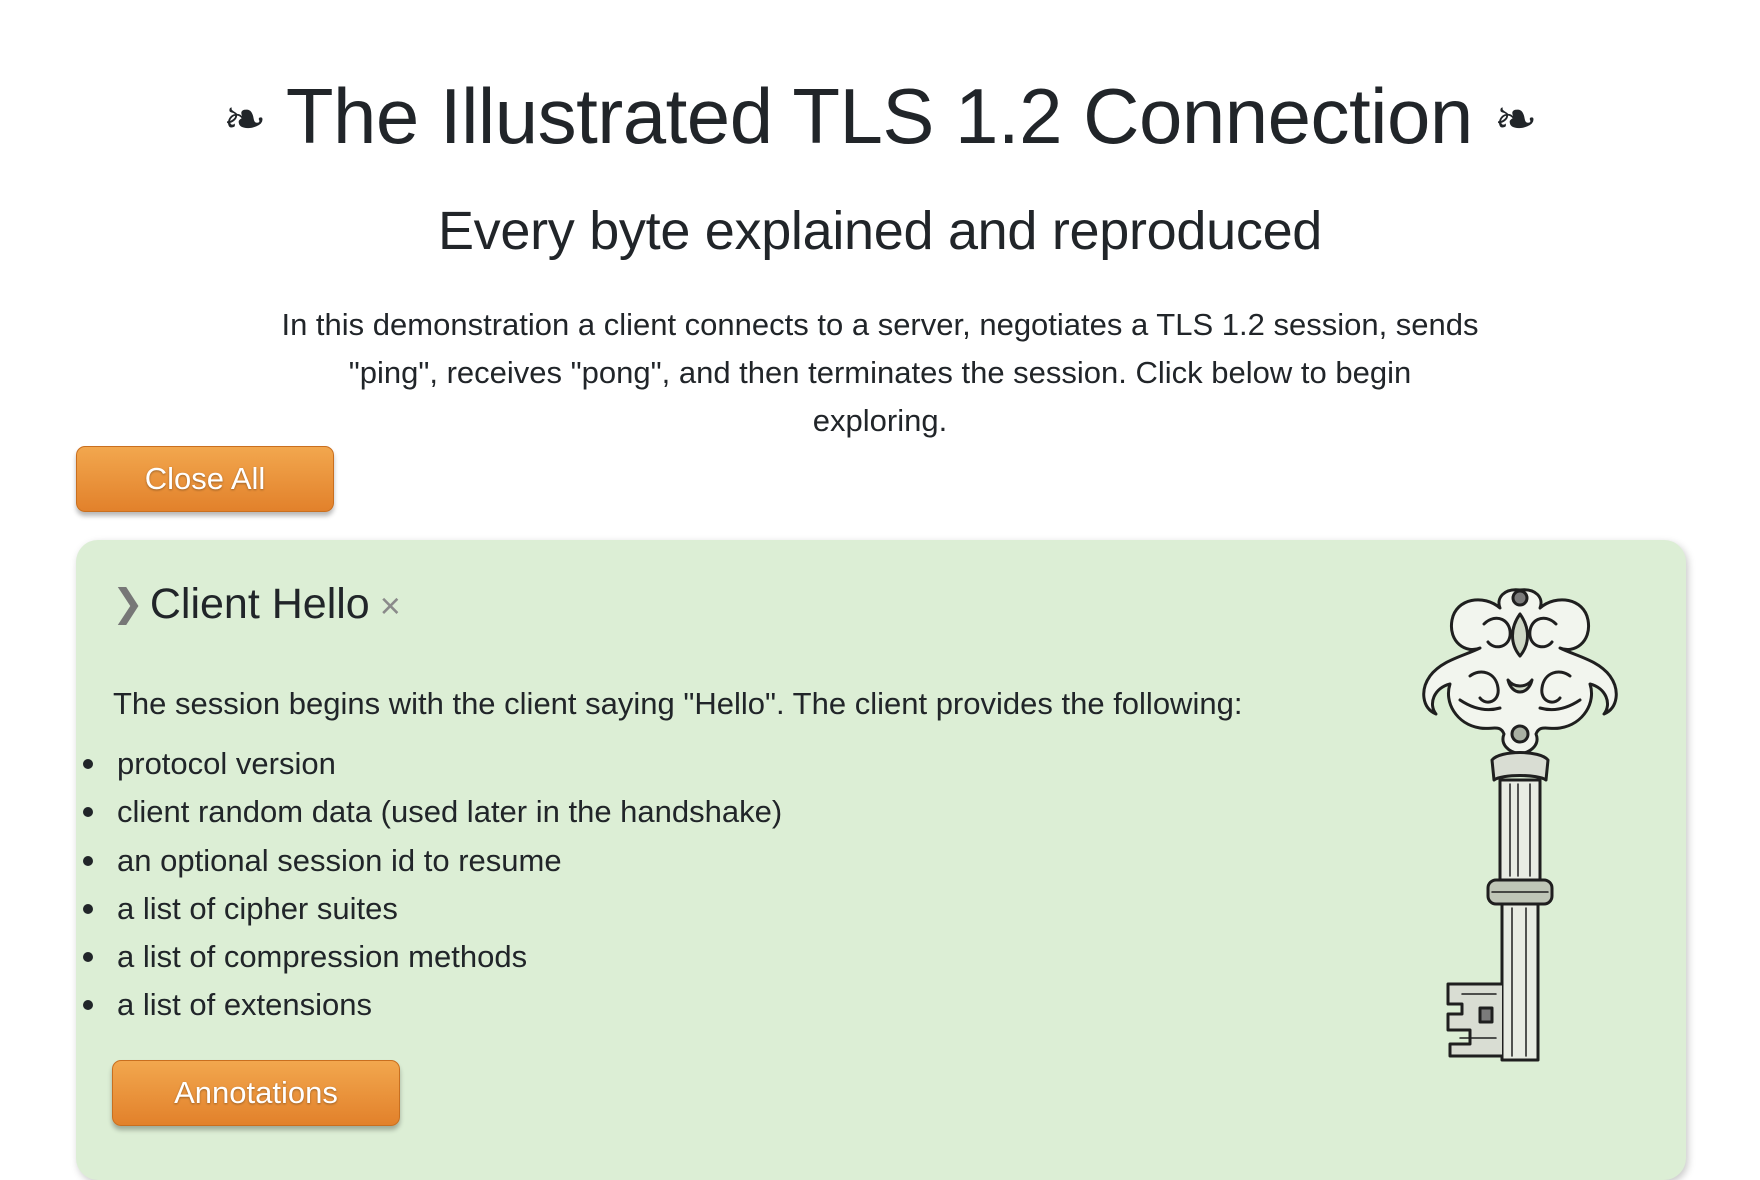 The image size is (1760, 1180). I want to click on list-item: a list of cipher suites, so click(432, 909).